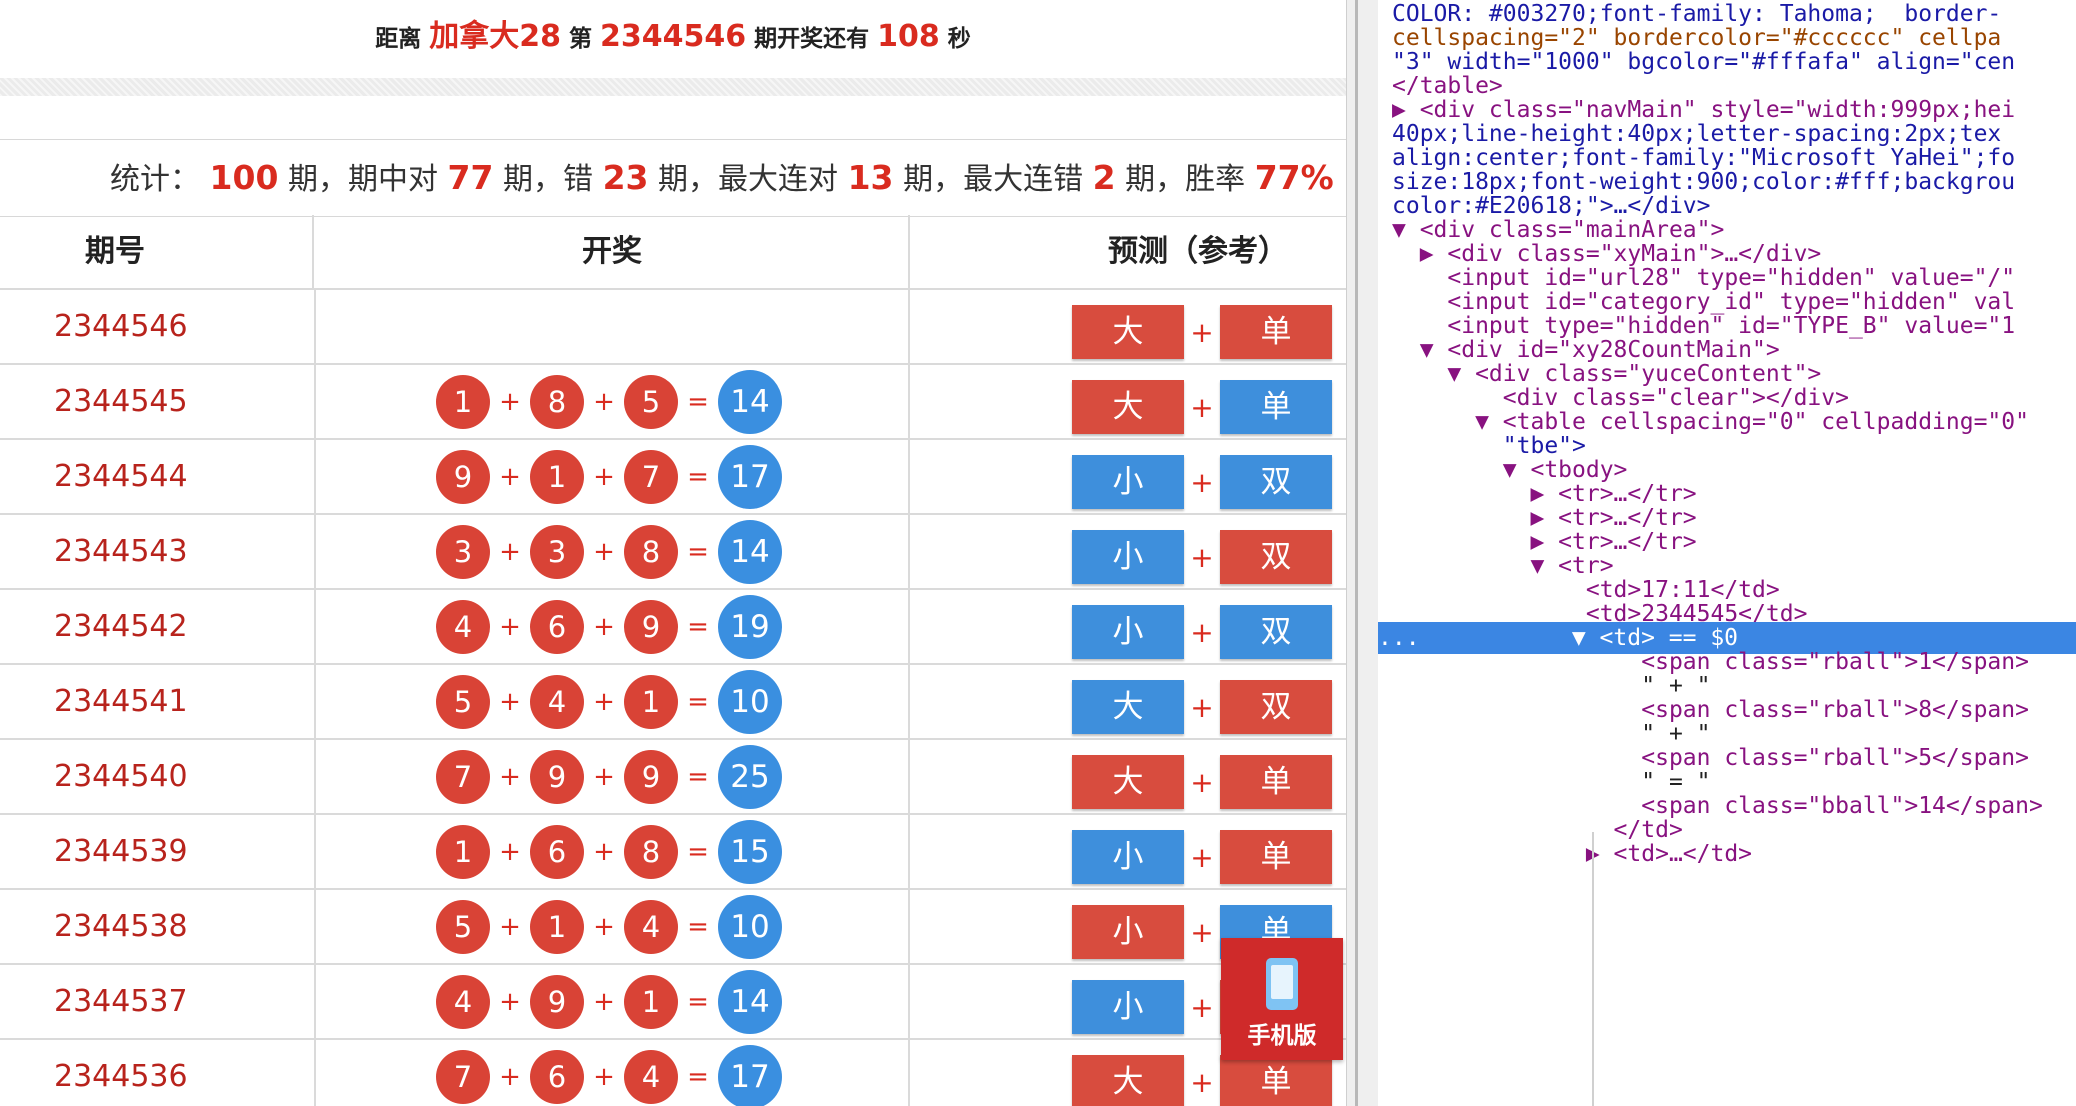  Describe the element at coordinates (121, 626) in the screenshot. I see `issue-number: 2344542` at that location.